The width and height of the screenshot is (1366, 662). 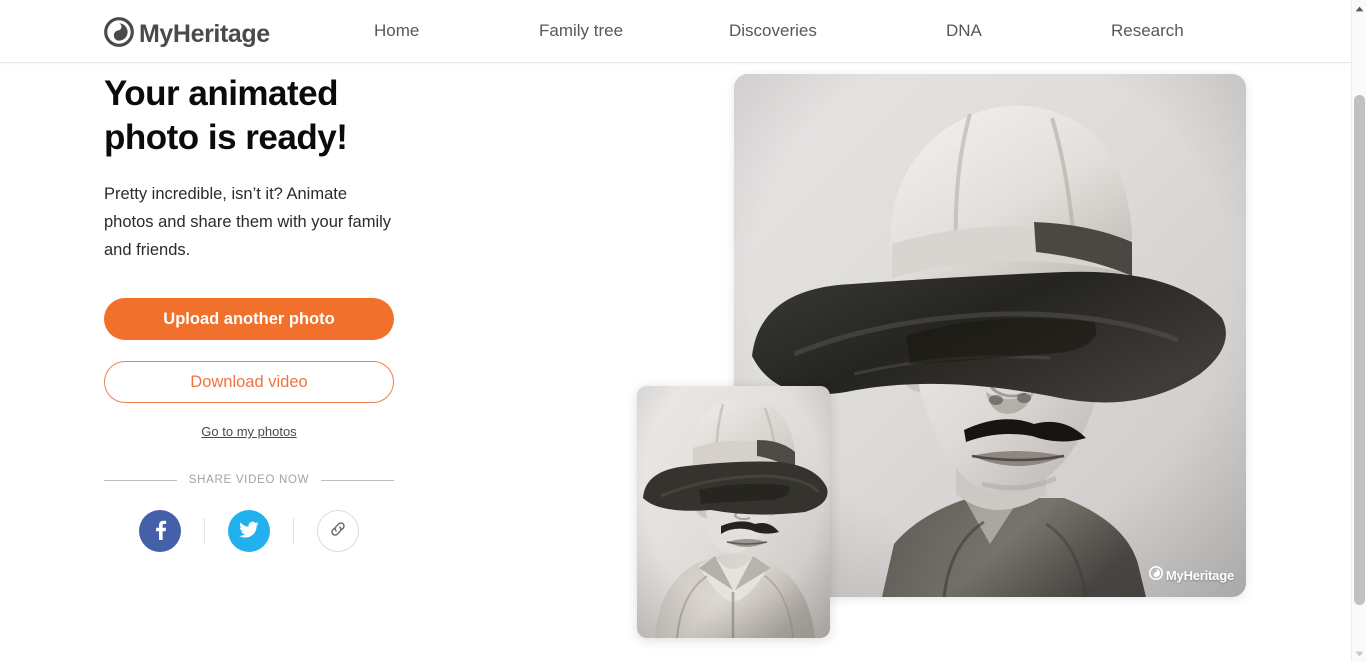 I want to click on link-chain-icon, so click(x=338, y=531).